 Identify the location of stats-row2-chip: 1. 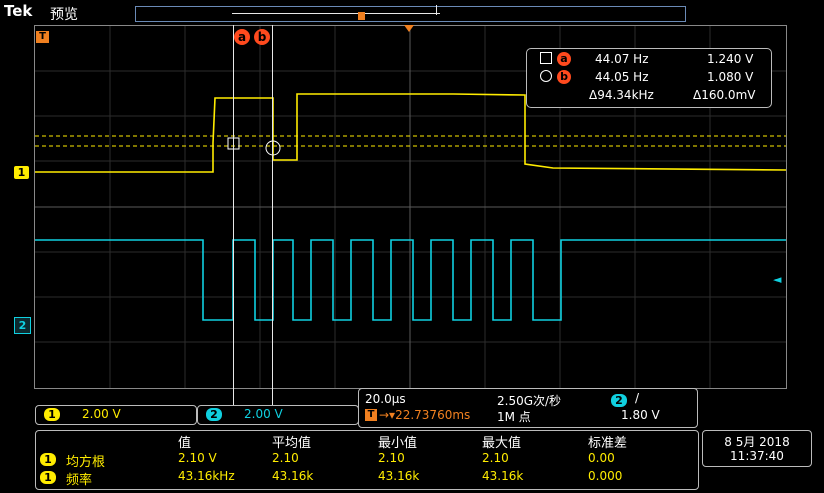
(48, 477).